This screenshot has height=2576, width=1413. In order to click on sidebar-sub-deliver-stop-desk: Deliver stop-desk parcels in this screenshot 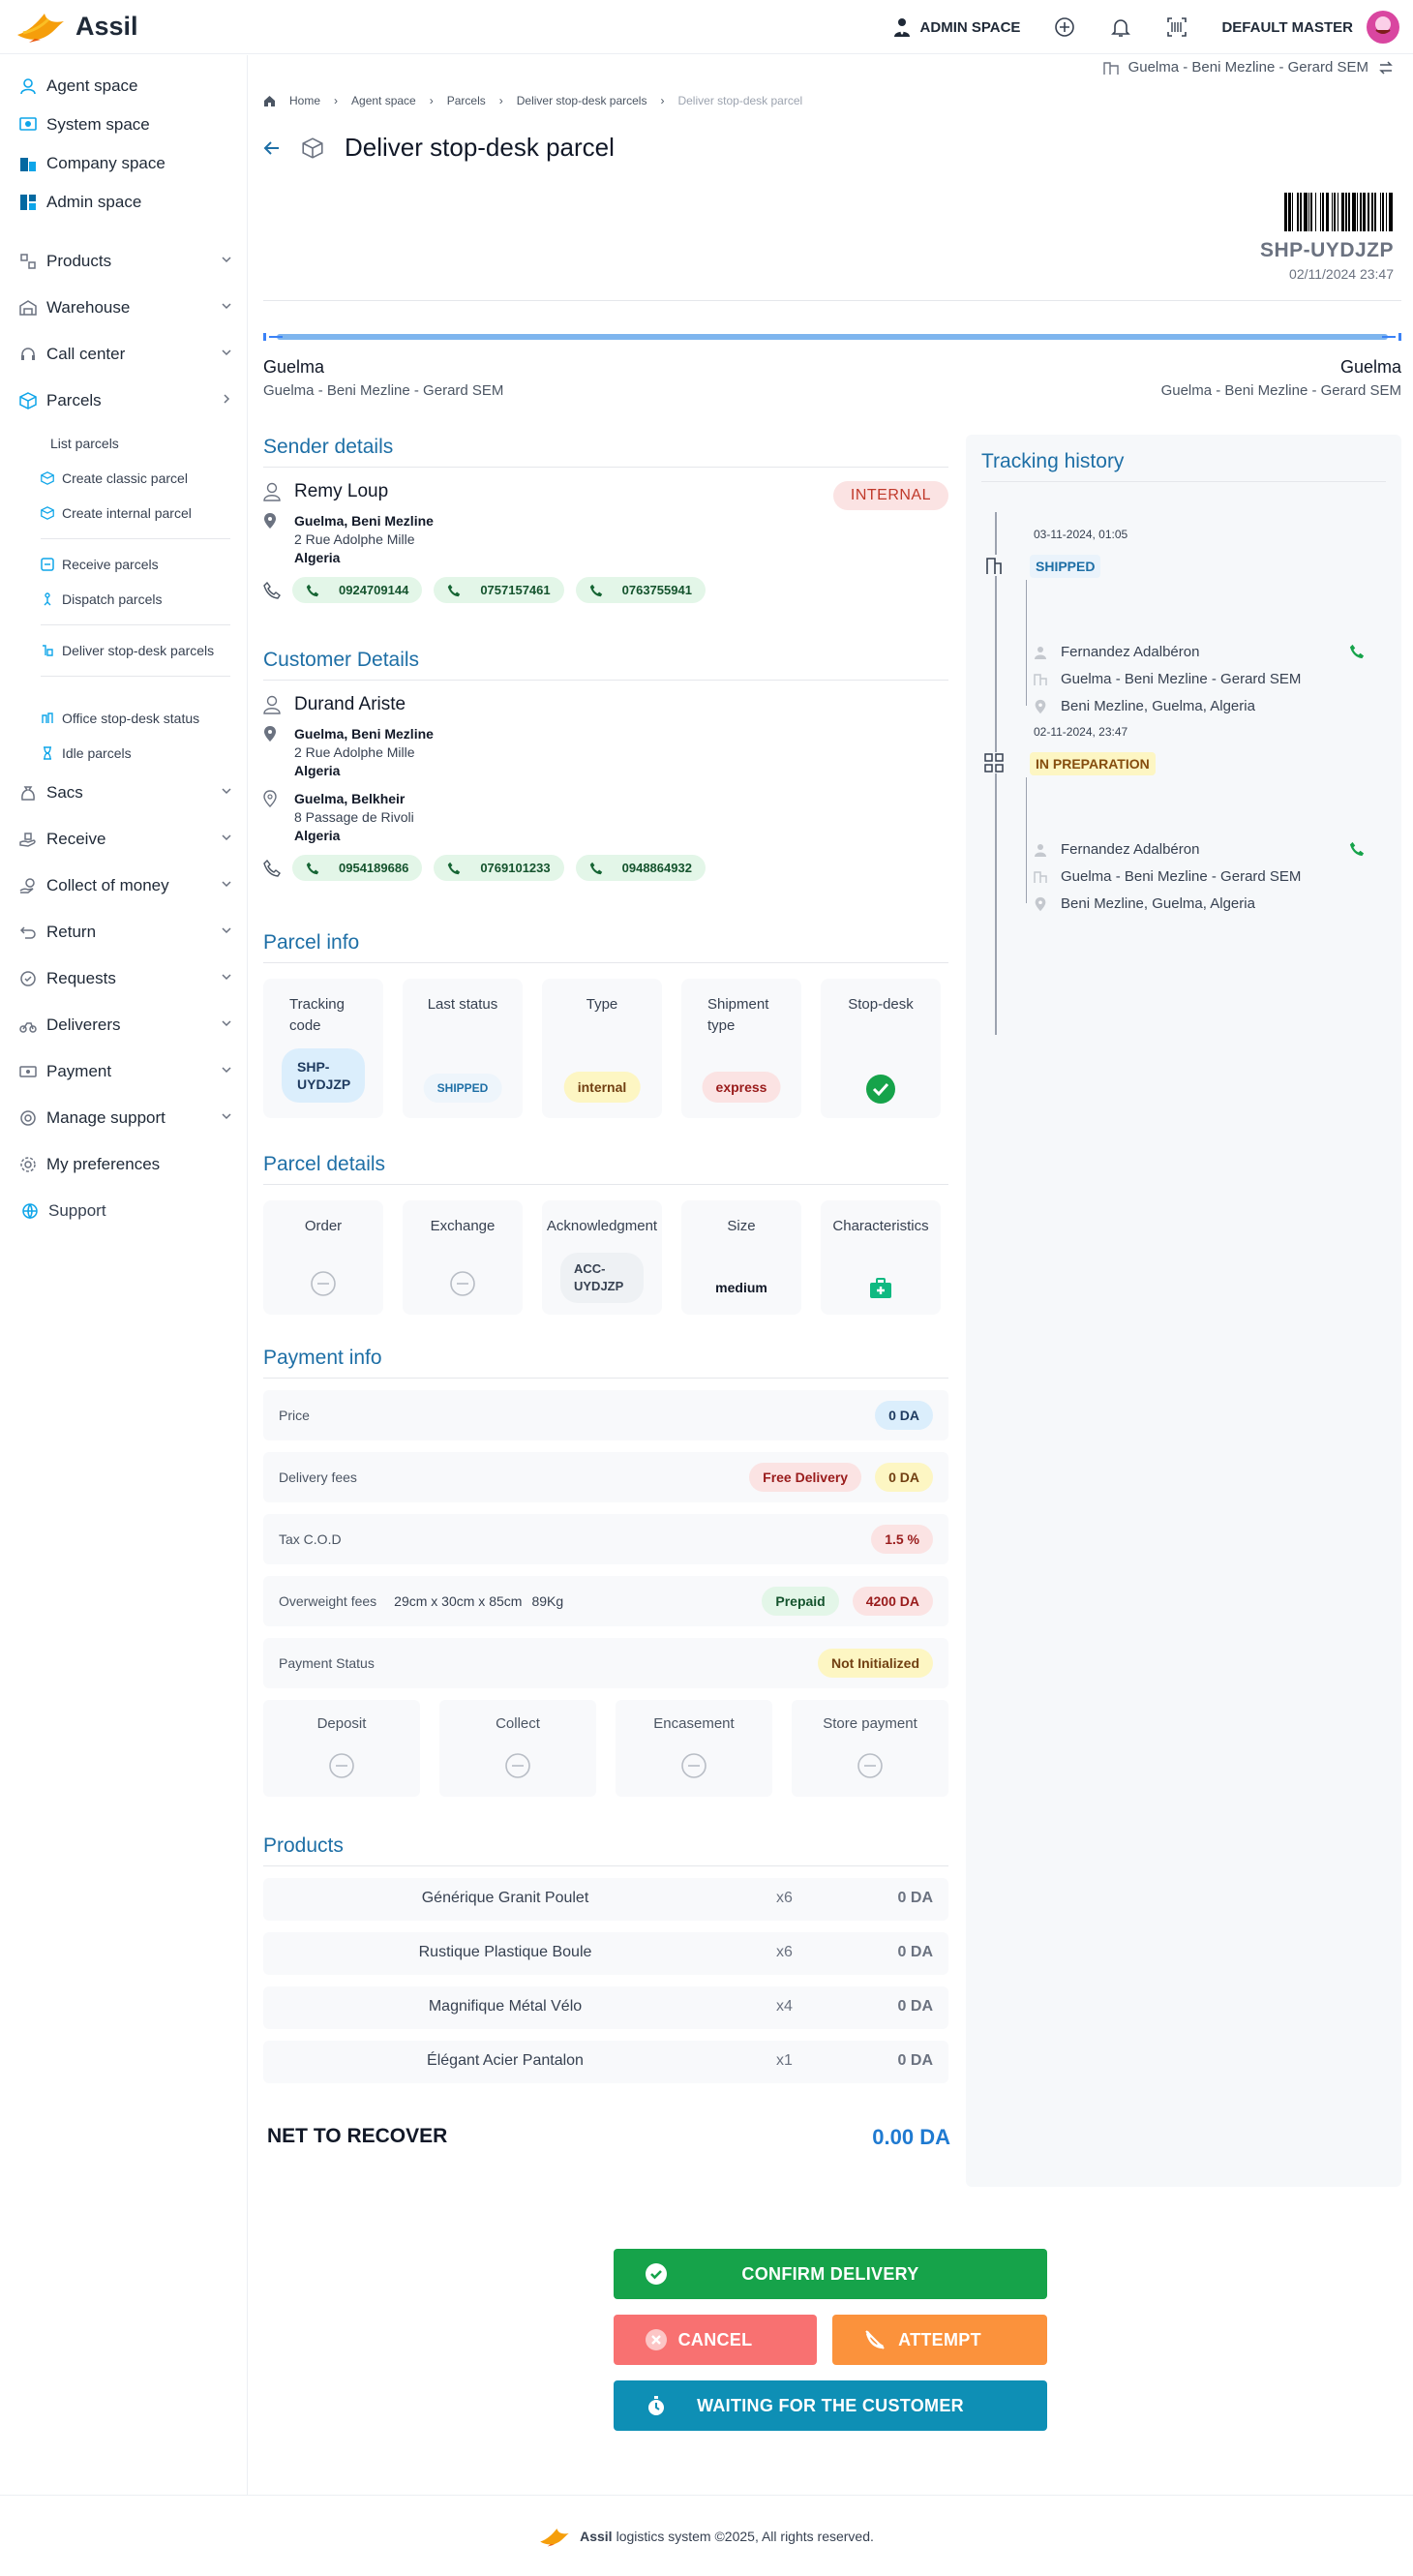, I will do `click(127, 650)`.